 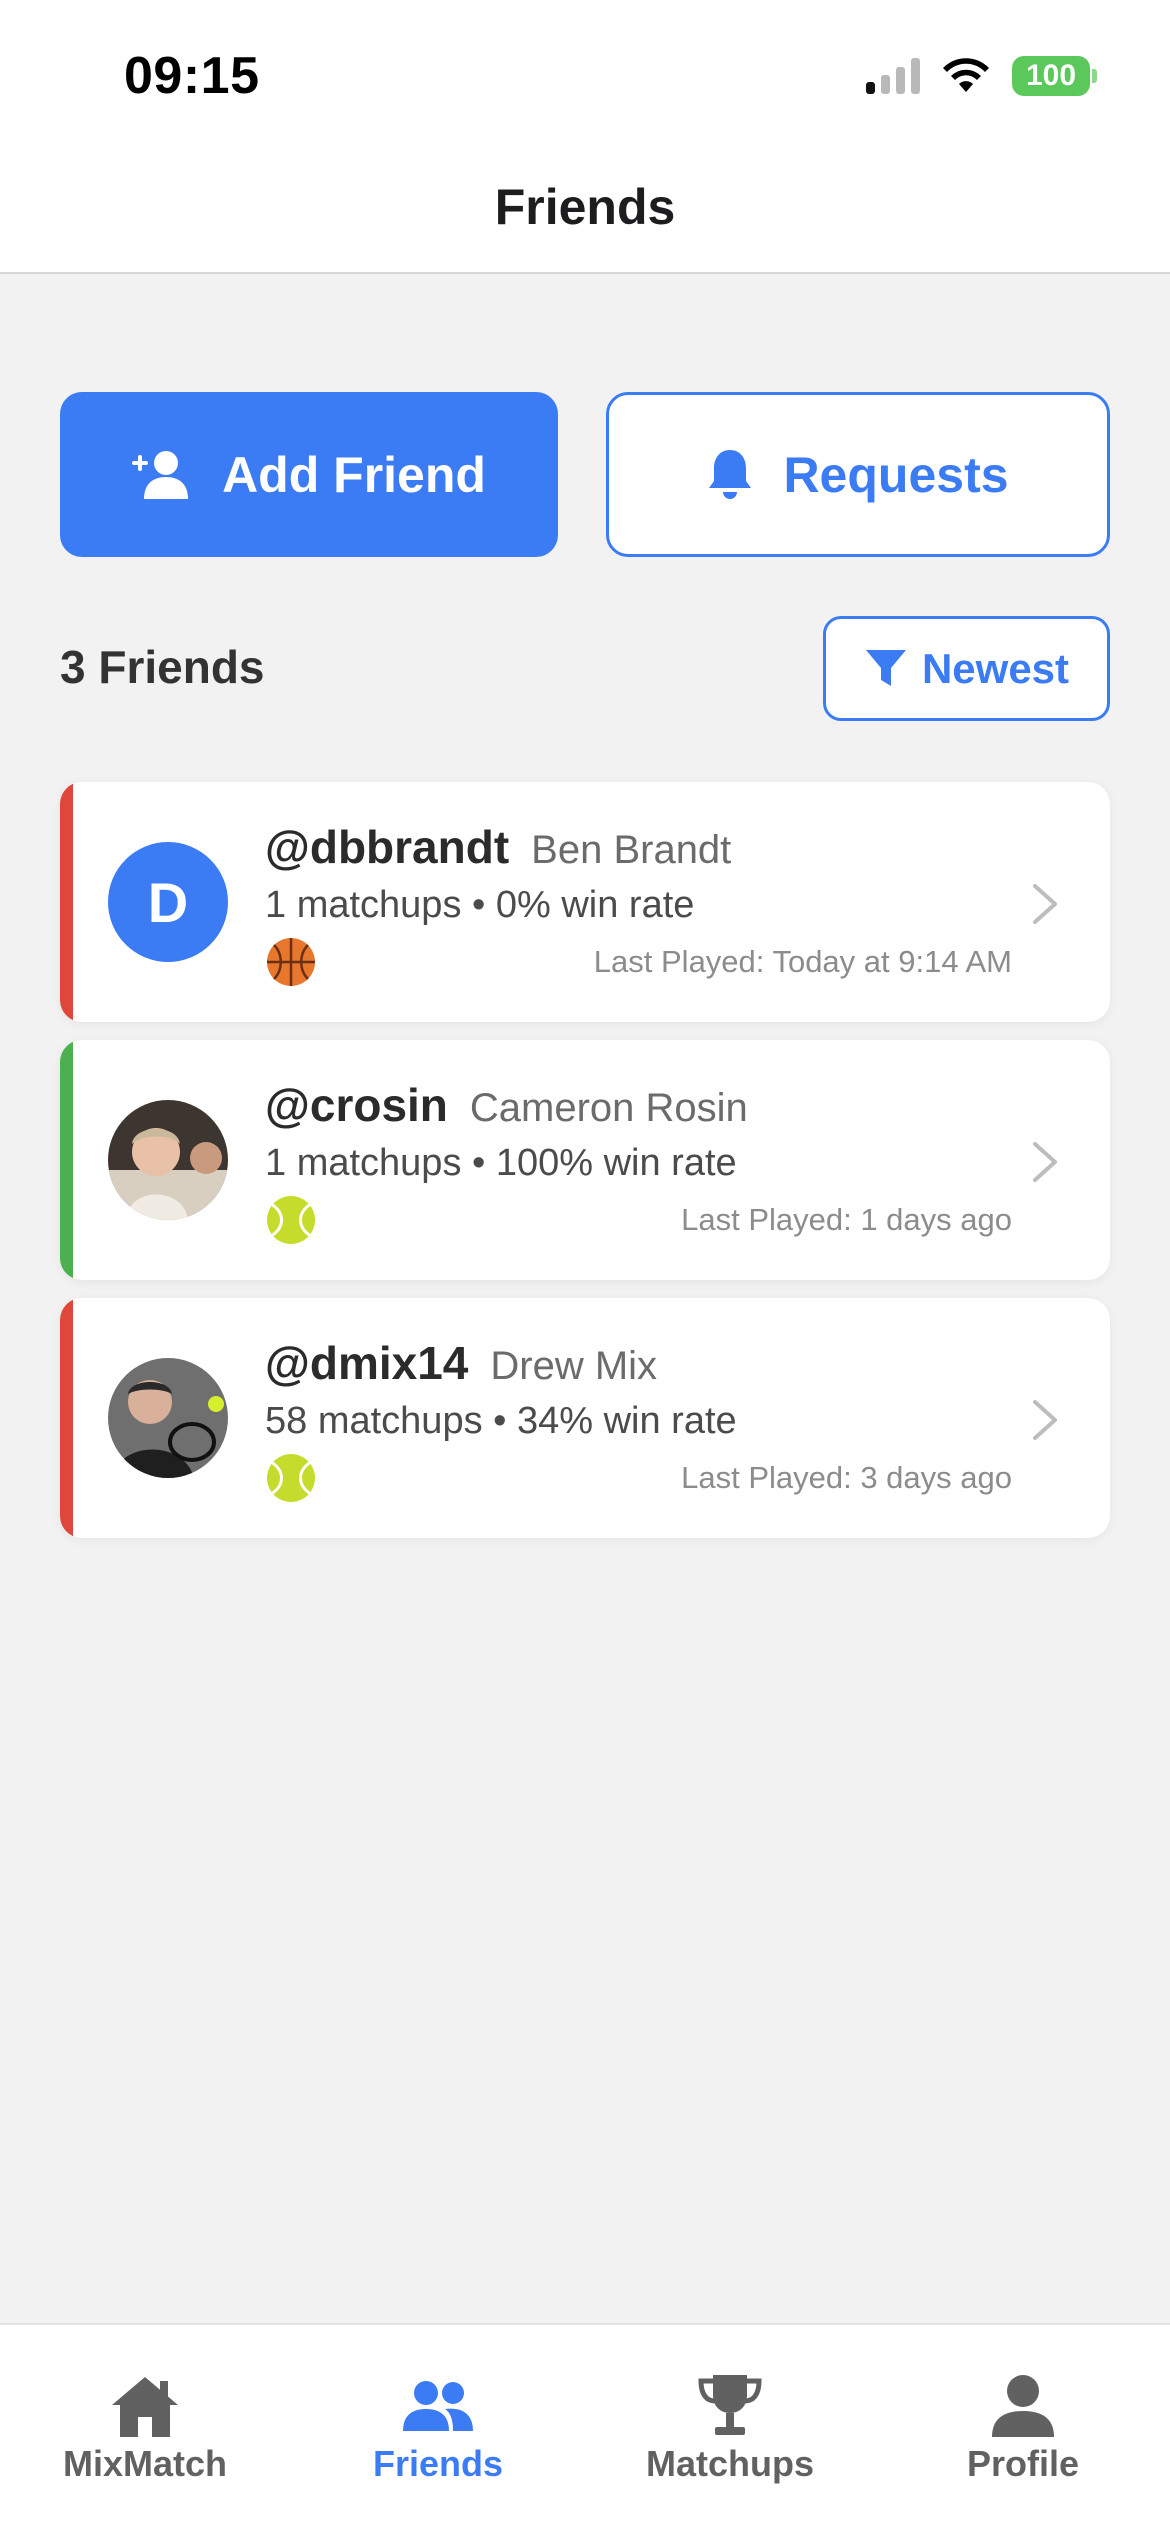 I want to click on add-user-icon, so click(x=160, y=474).